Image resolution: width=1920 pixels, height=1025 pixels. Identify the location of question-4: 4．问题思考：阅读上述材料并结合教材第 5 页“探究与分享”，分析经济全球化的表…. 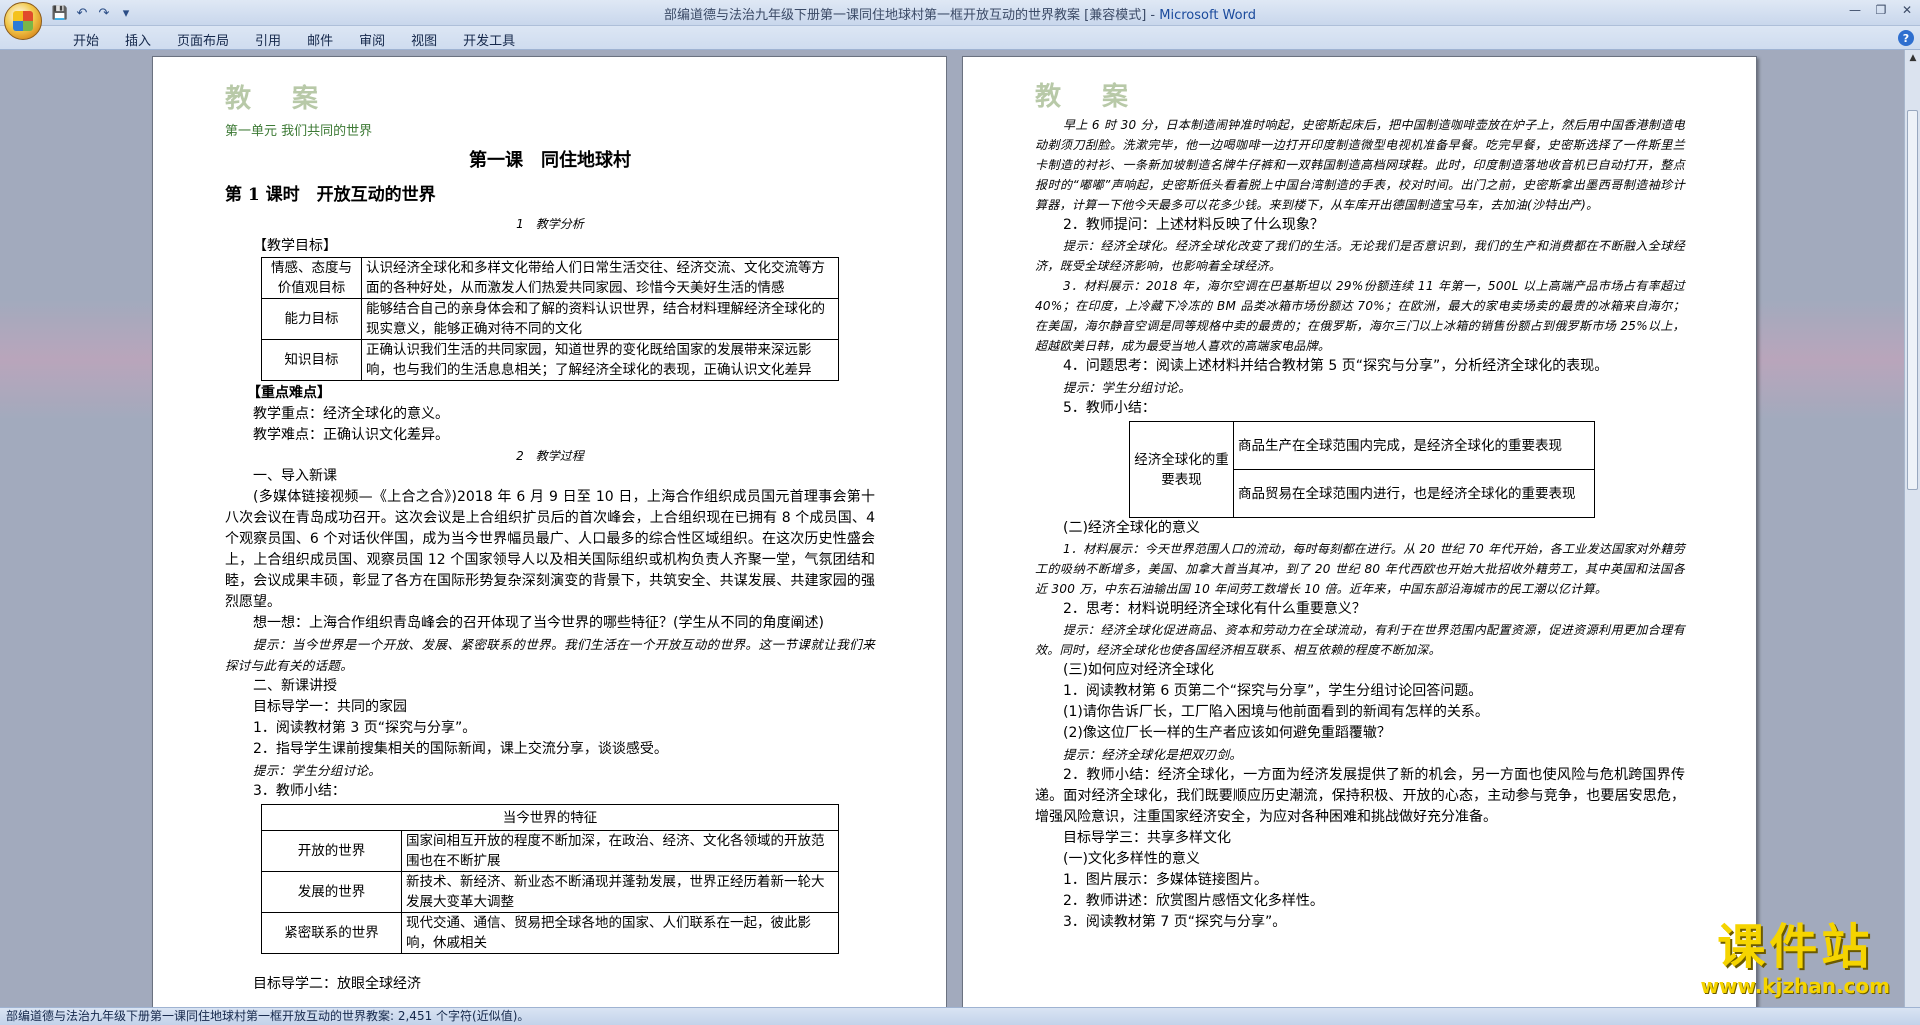
(1336, 366).